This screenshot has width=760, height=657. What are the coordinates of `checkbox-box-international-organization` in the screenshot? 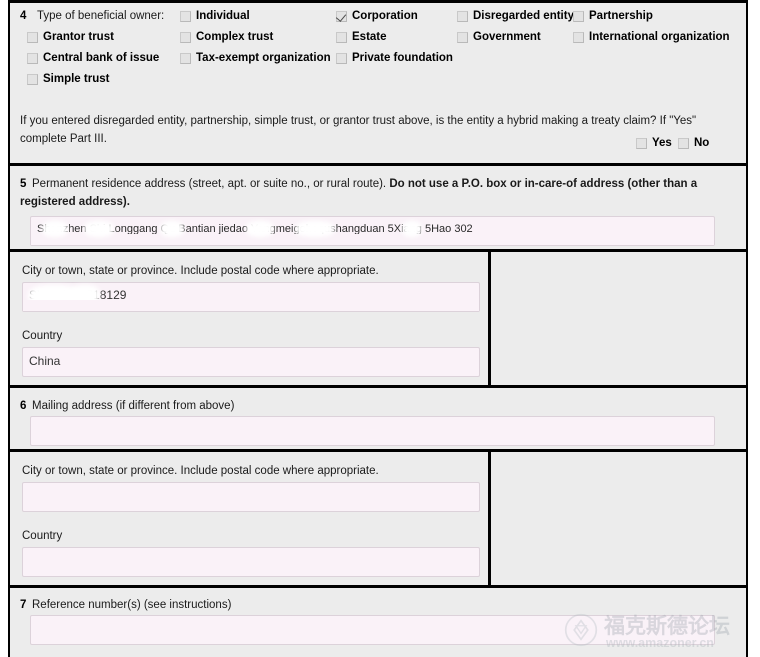 It's located at (578, 37).